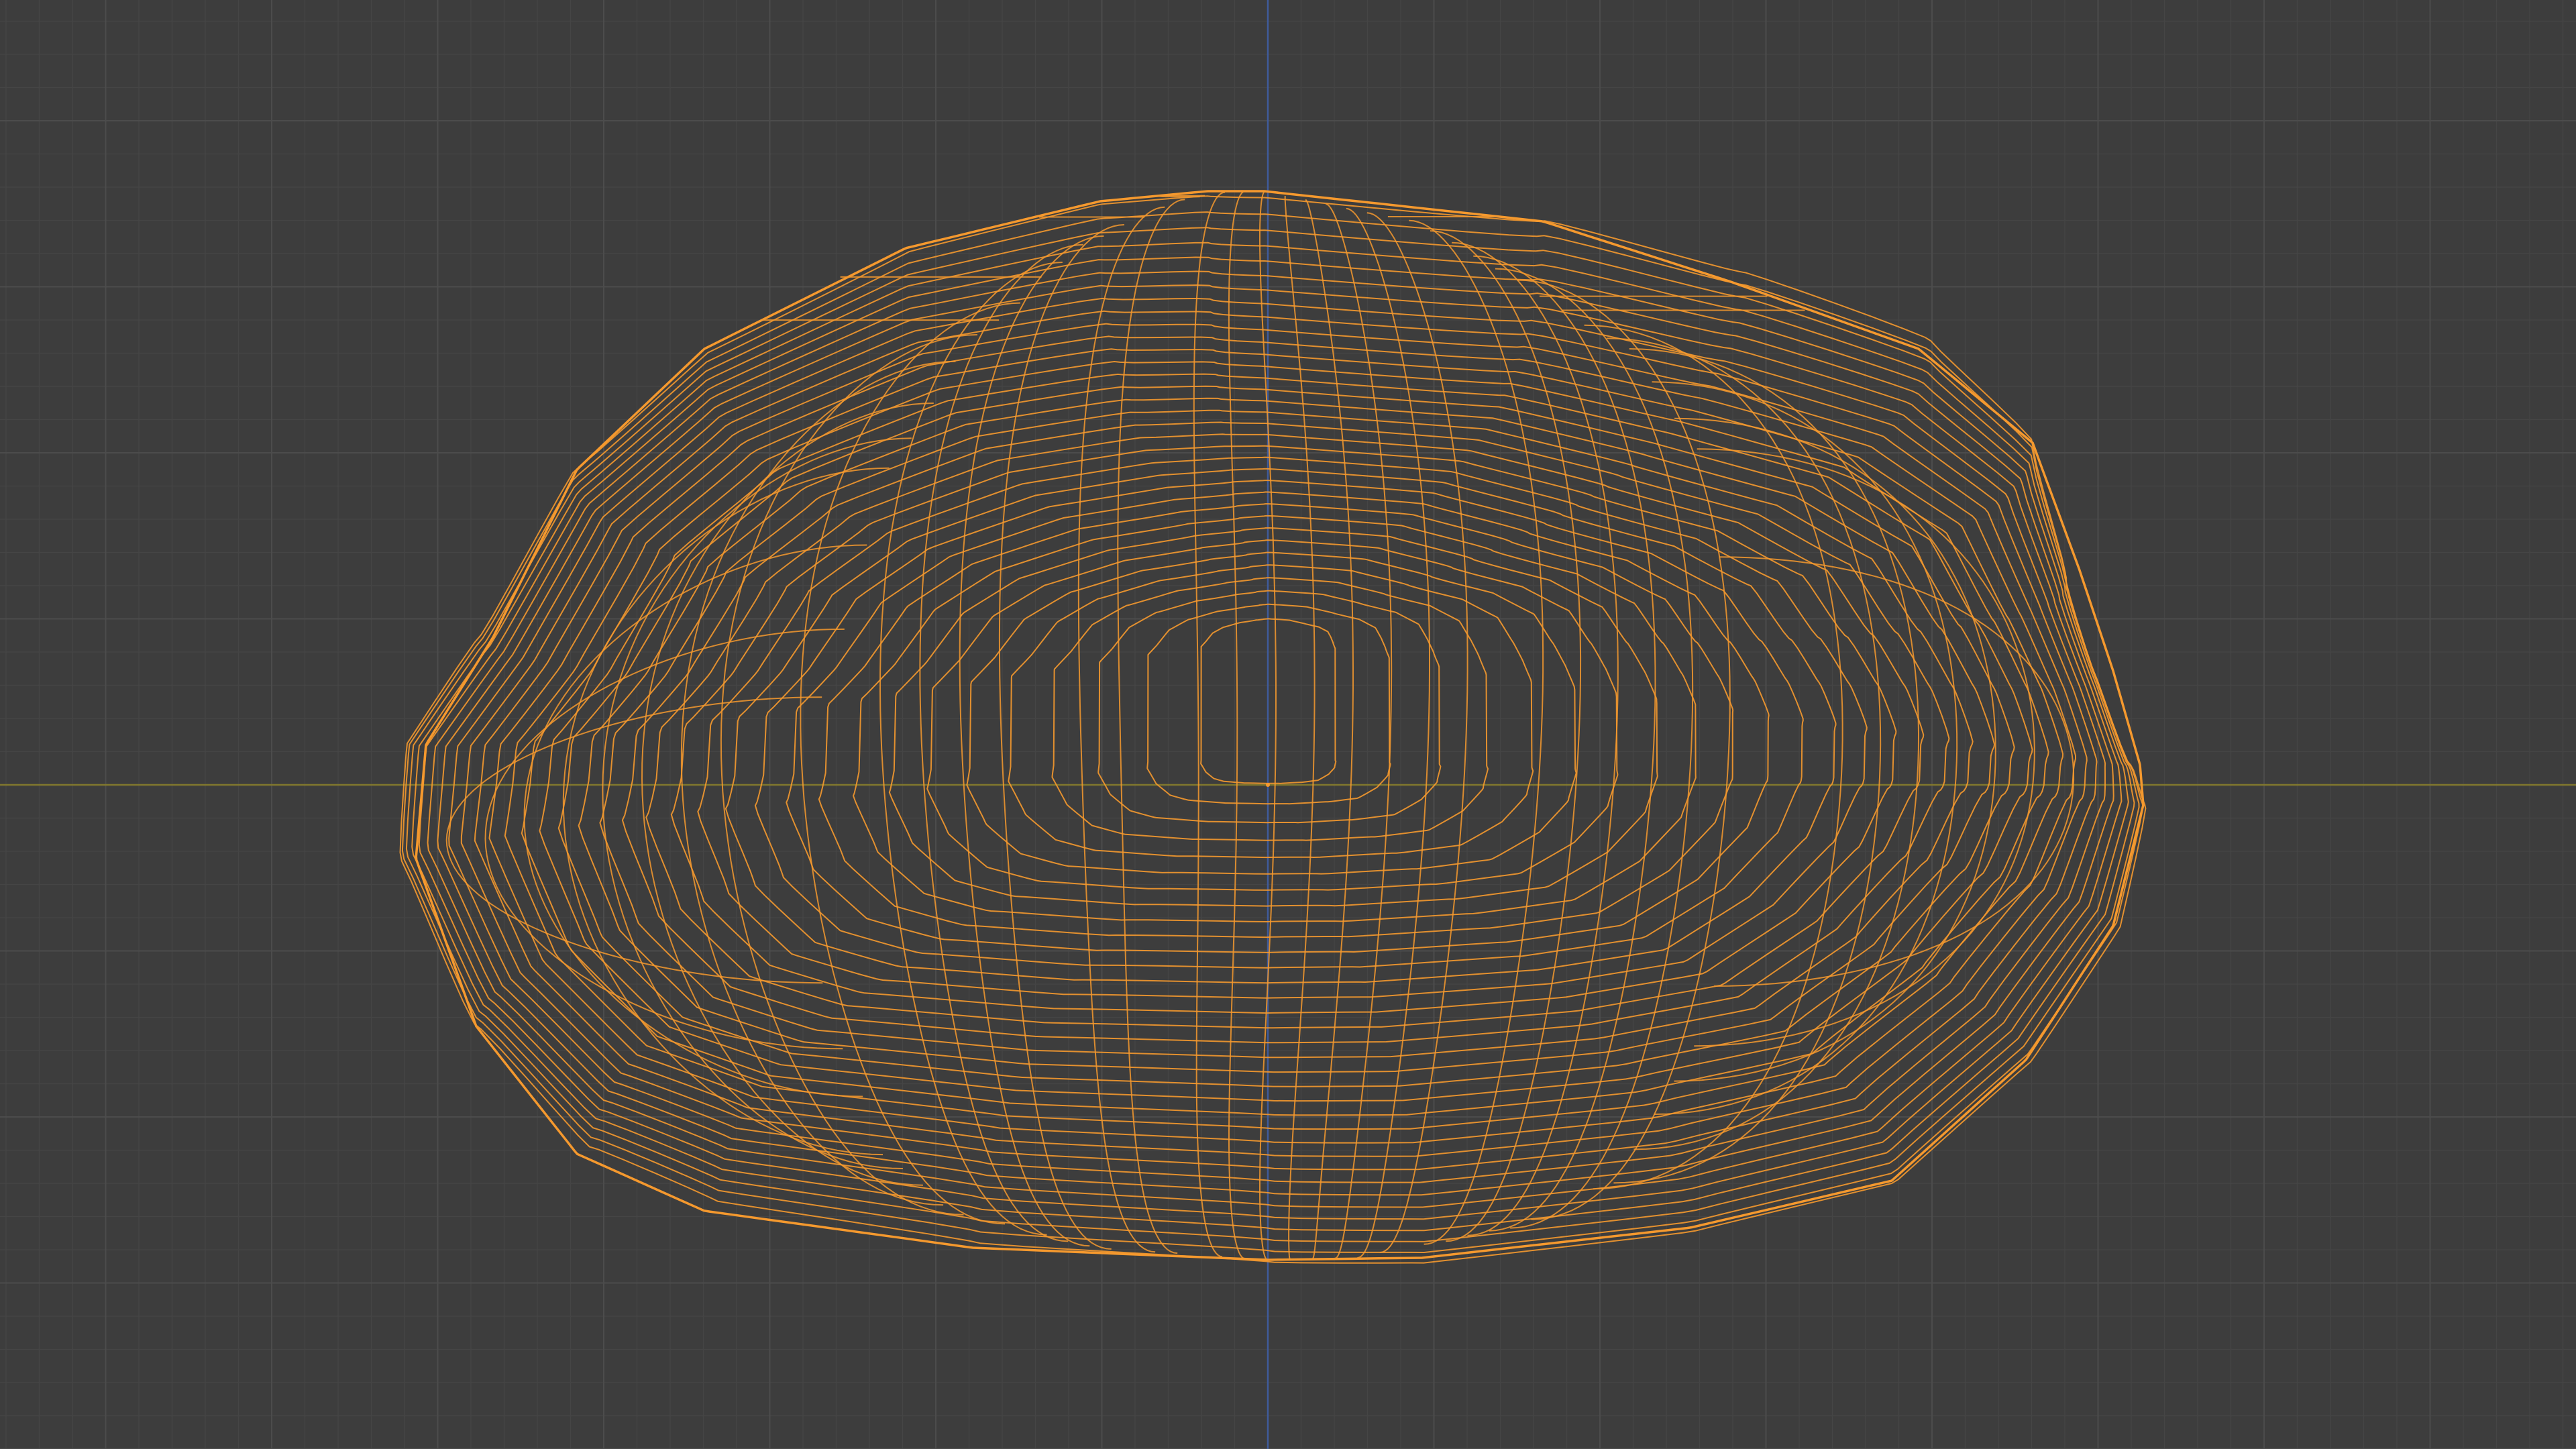 This screenshot has height=1449, width=2576. What do you see at coordinates (1268, 785) in the screenshot?
I see `object-origin-dot` at bounding box center [1268, 785].